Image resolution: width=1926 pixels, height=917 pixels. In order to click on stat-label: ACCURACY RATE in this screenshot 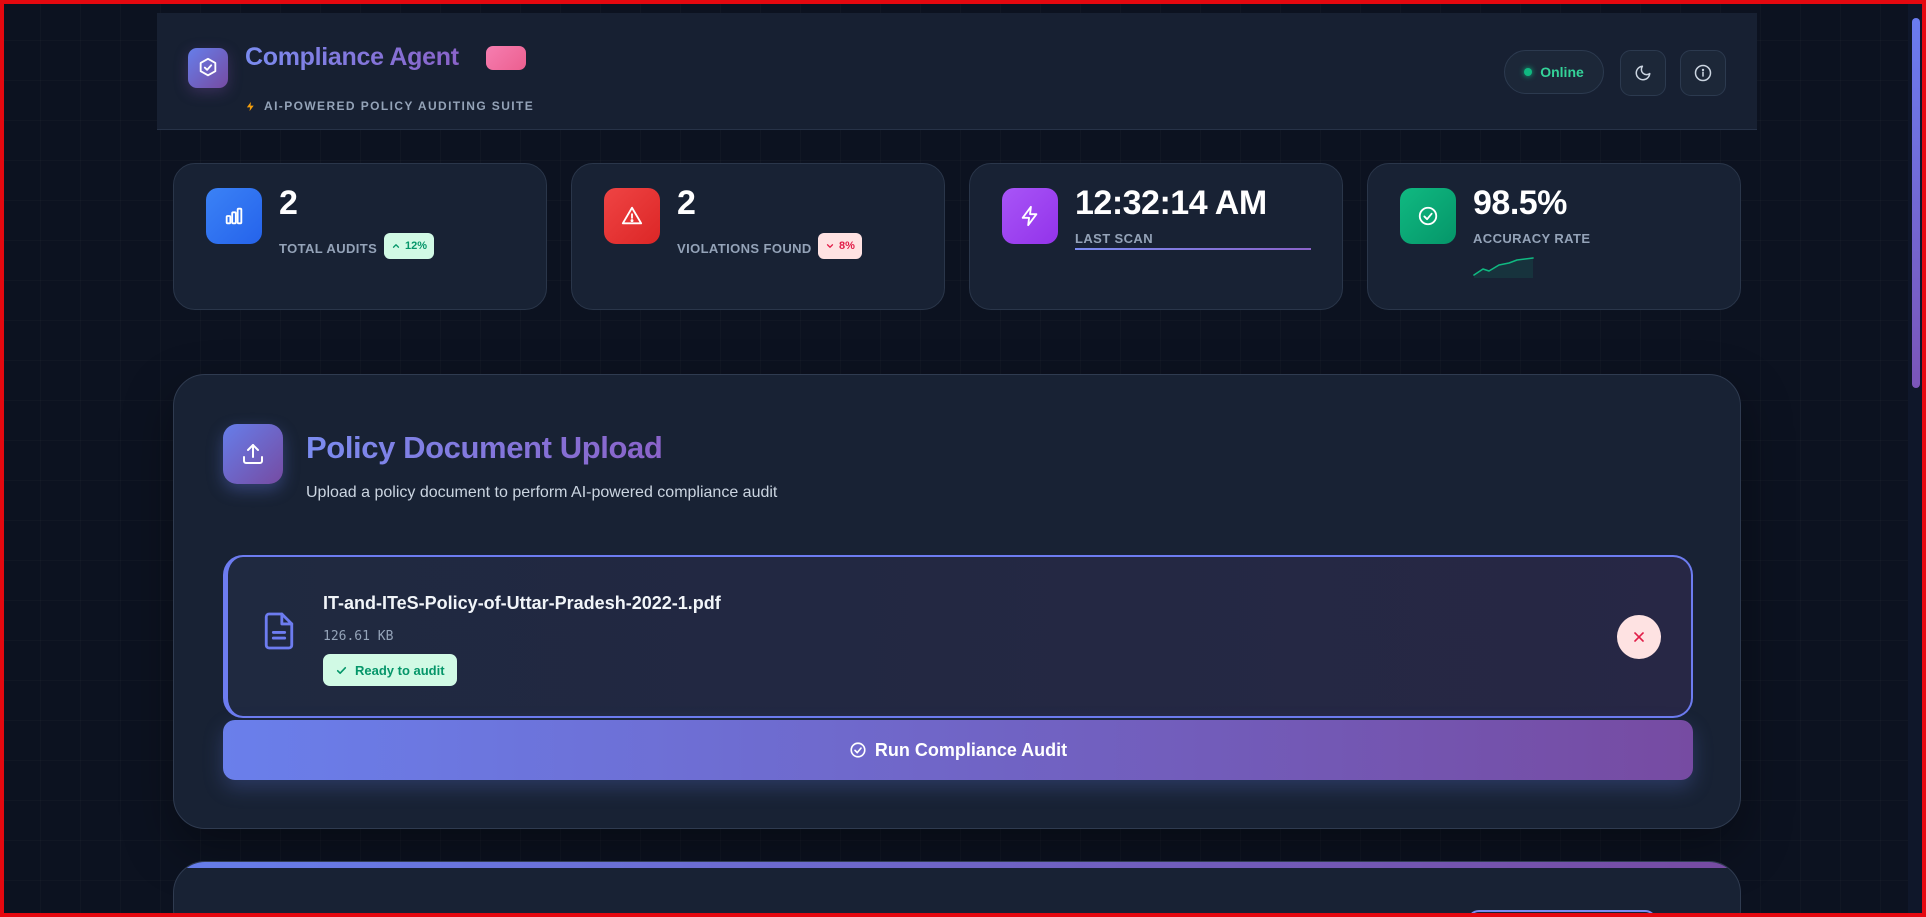, I will do `click(1532, 238)`.